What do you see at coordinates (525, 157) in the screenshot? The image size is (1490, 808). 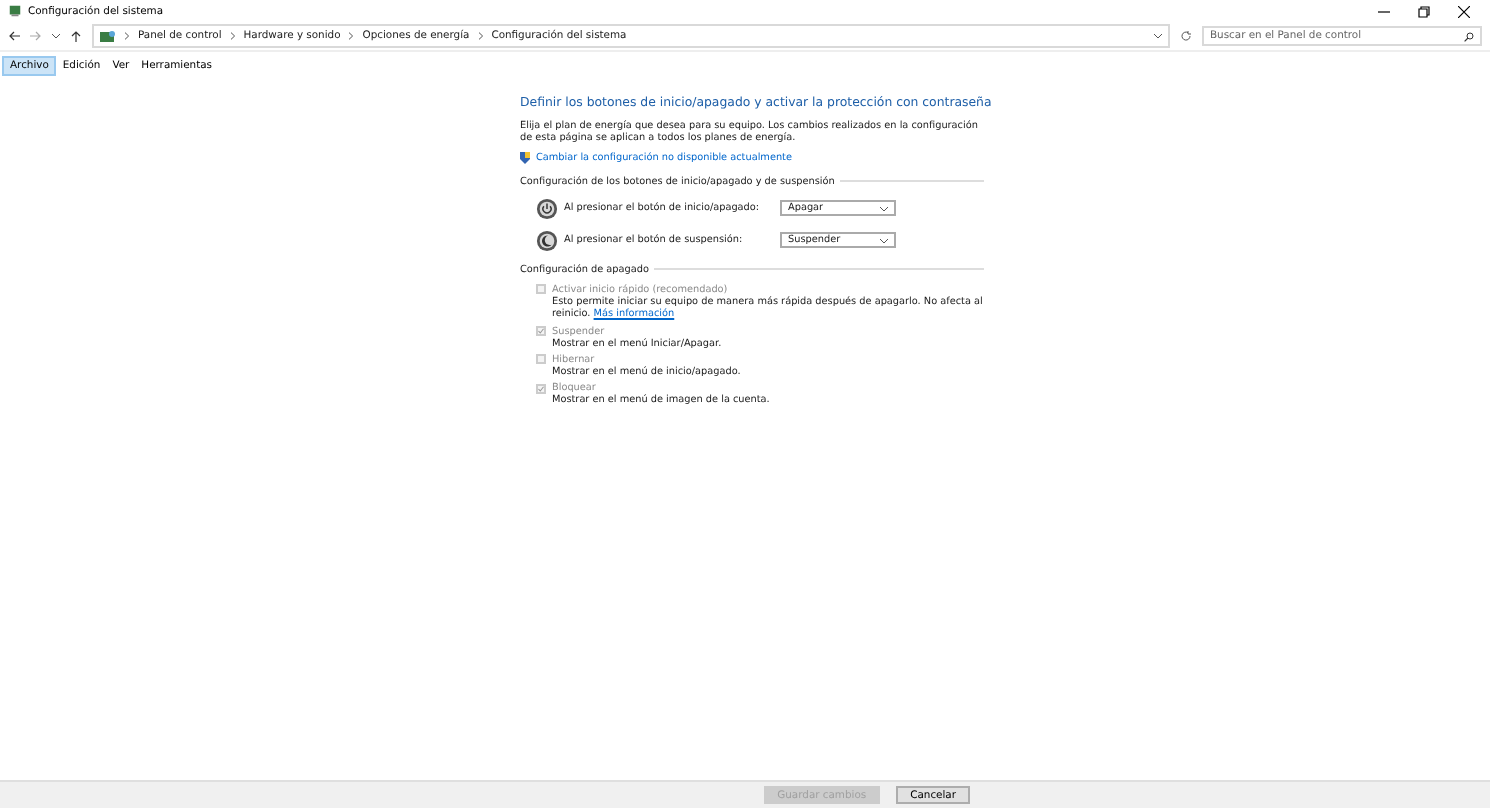 I see `shield-icon` at bounding box center [525, 157].